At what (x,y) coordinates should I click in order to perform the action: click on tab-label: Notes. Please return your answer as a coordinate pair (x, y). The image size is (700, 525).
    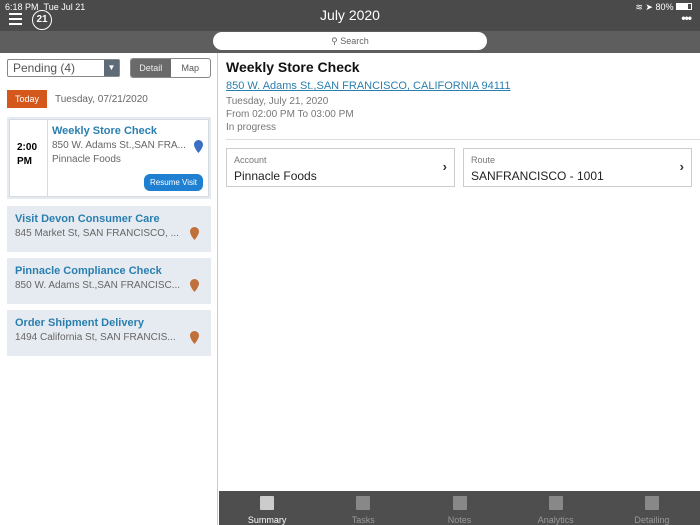
    Looking at the image, I should click on (459, 520).